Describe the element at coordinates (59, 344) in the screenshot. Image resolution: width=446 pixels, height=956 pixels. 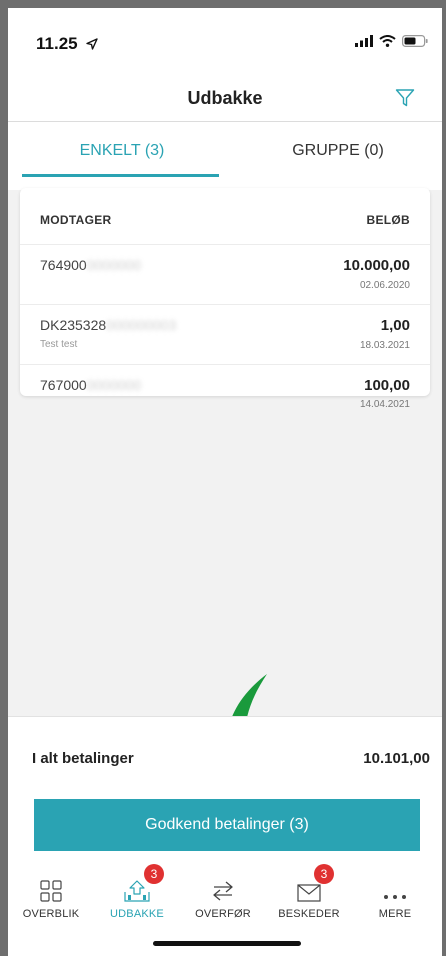
I see `row-note: Test test` at that location.